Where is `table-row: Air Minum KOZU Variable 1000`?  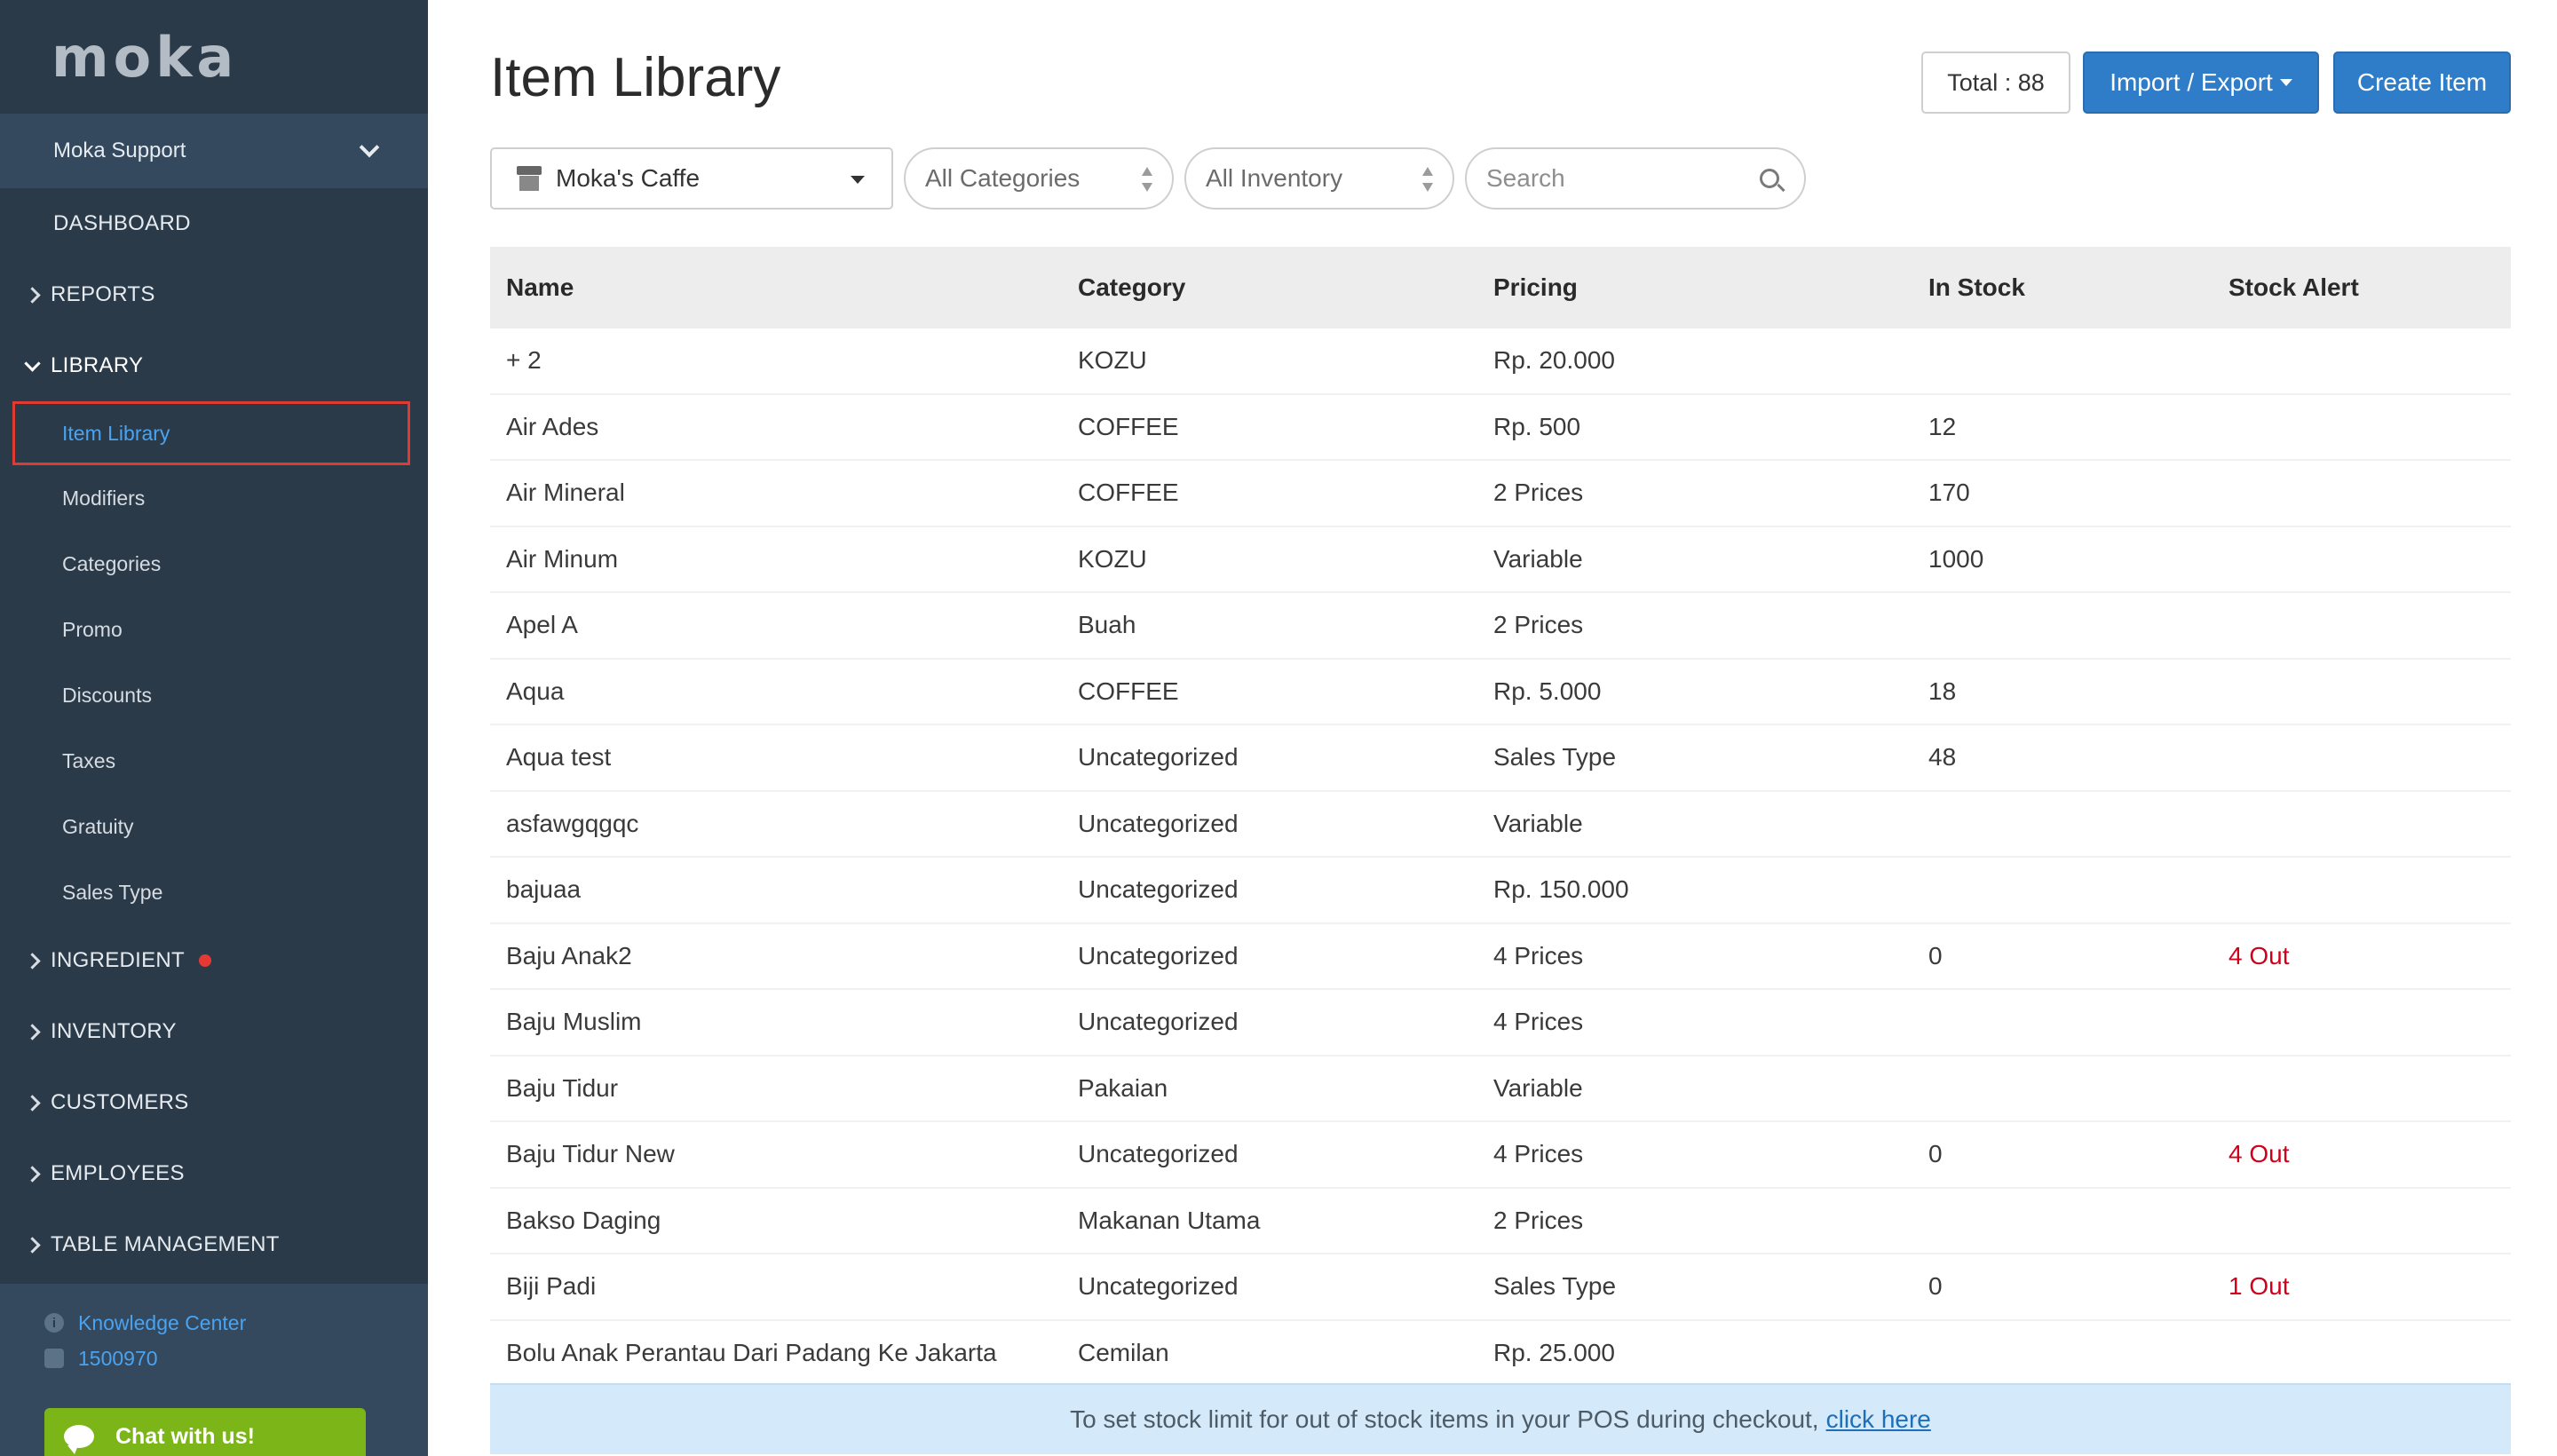 table-row: Air Minum KOZU Variable 1000 is located at coordinates (1500, 560).